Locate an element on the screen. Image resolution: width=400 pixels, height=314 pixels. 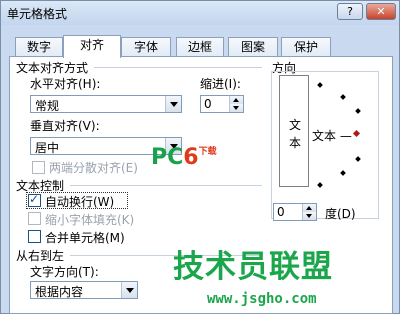
vertical-label: 垂直对齐(V): is located at coordinates (65, 126).